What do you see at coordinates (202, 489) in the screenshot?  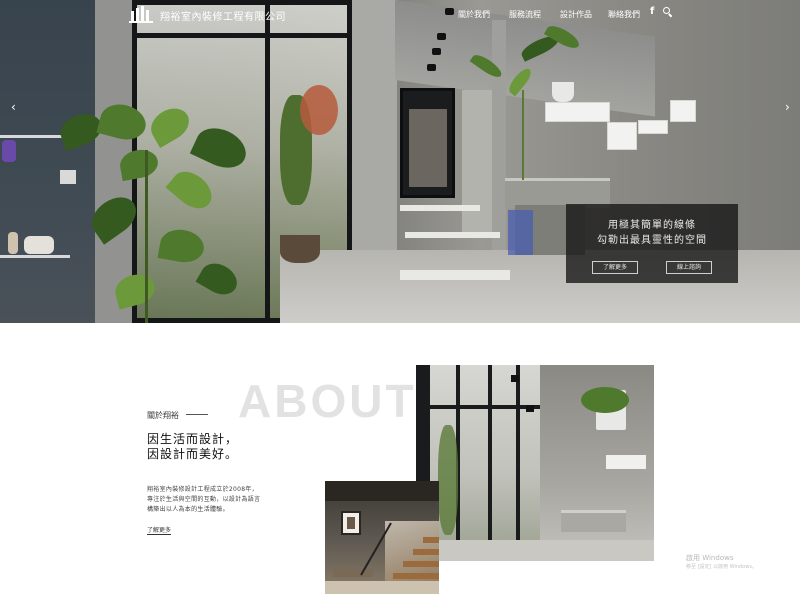 I see `about-body-1: 翔裕室內裝修設計工程成立於2008年，` at bounding box center [202, 489].